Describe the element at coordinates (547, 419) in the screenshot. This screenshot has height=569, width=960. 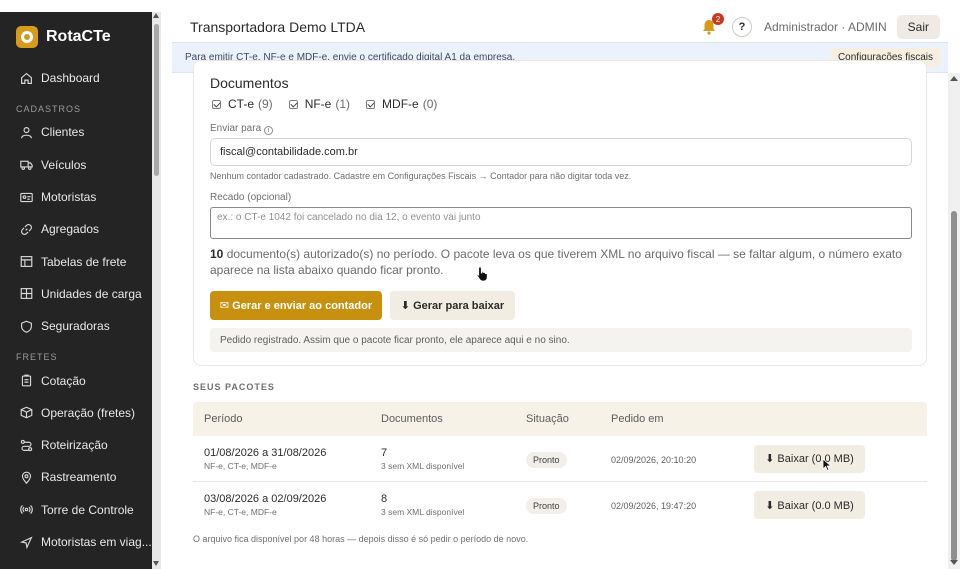
I see `column-header-status: Situação` at that location.